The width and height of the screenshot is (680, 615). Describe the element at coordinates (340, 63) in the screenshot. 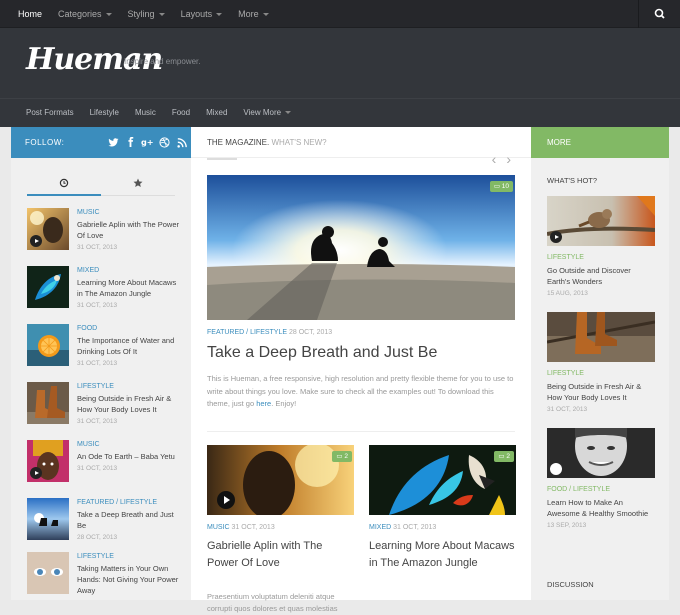

I see `site-header: Hueman Inspire and empower.` at that location.